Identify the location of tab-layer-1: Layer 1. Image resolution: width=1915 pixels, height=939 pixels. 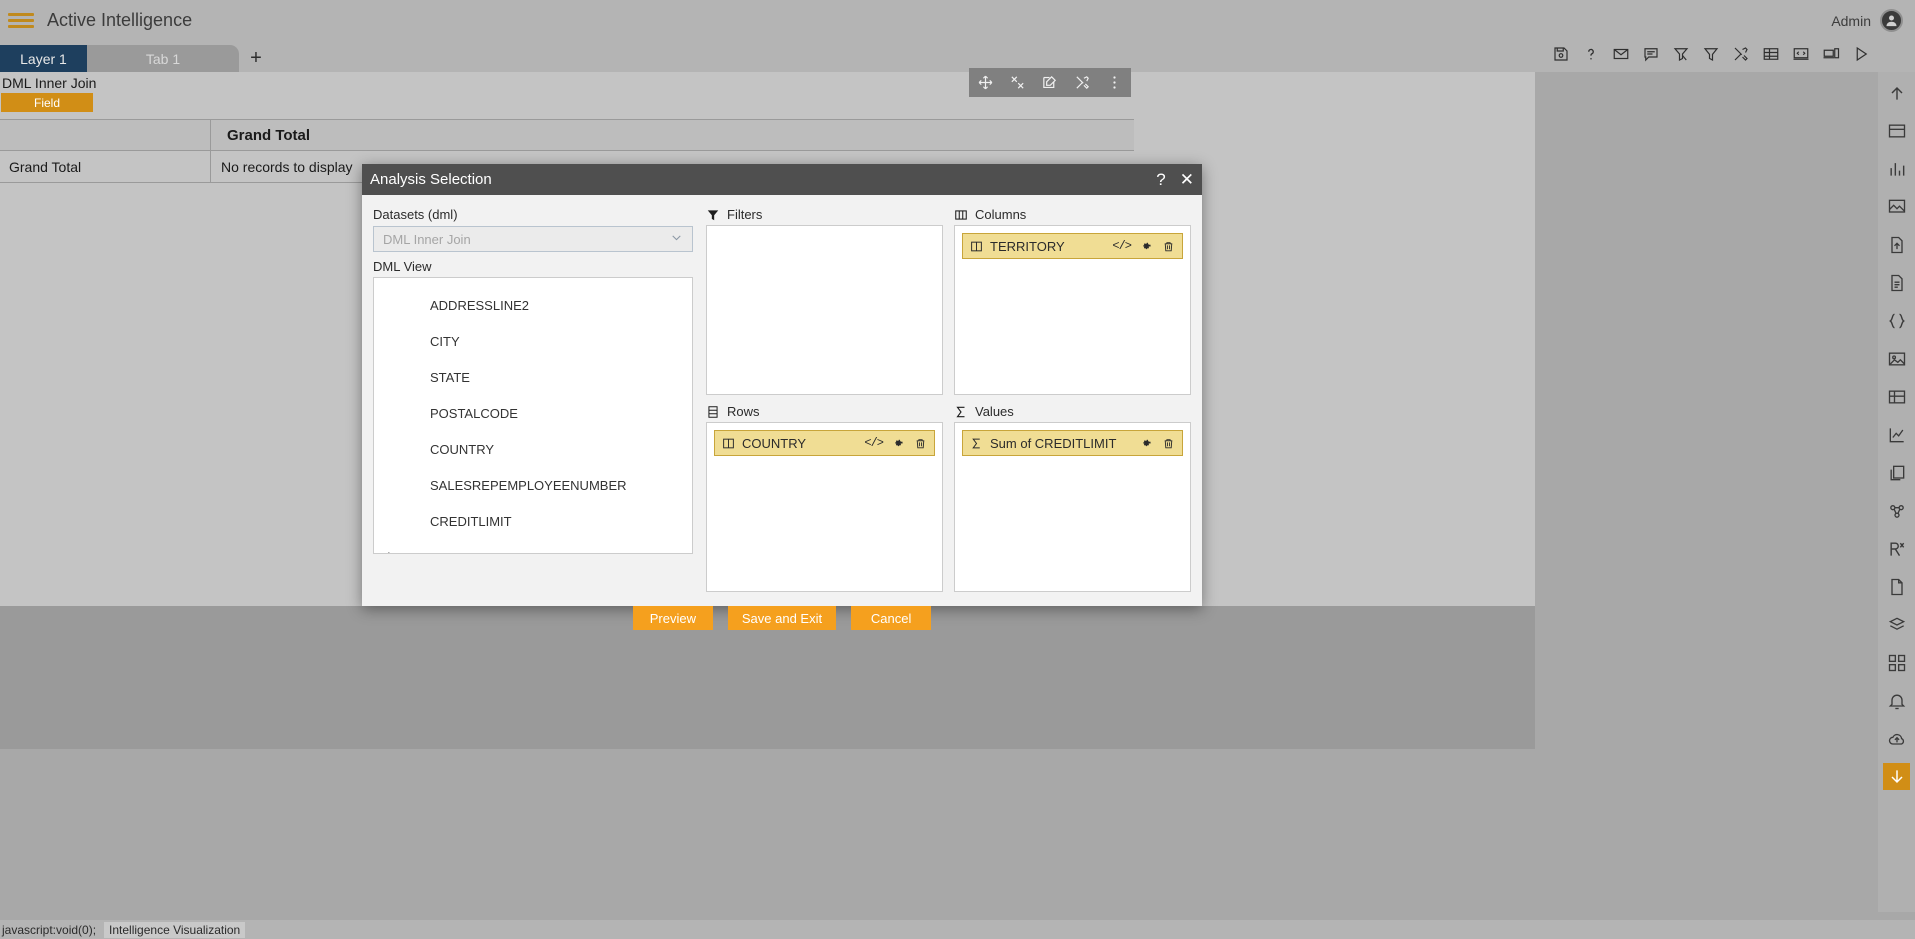
(43, 58).